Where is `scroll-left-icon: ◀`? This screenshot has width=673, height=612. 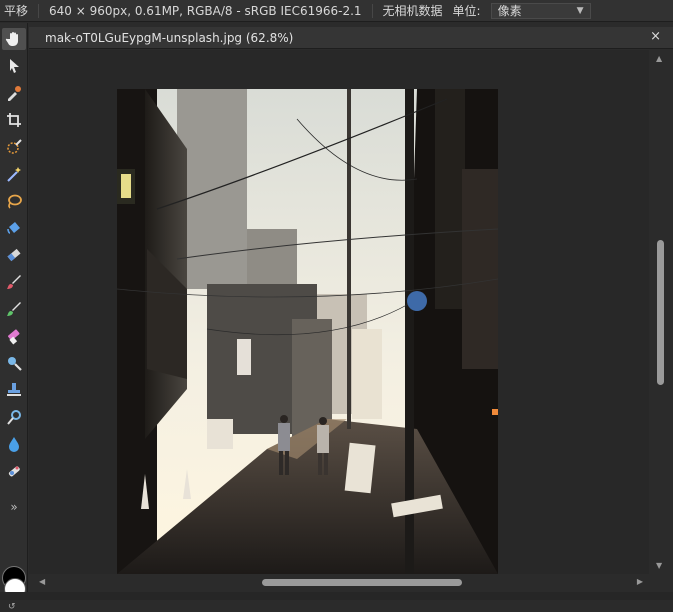
scroll-left-icon: ◀ is located at coordinates (42, 581).